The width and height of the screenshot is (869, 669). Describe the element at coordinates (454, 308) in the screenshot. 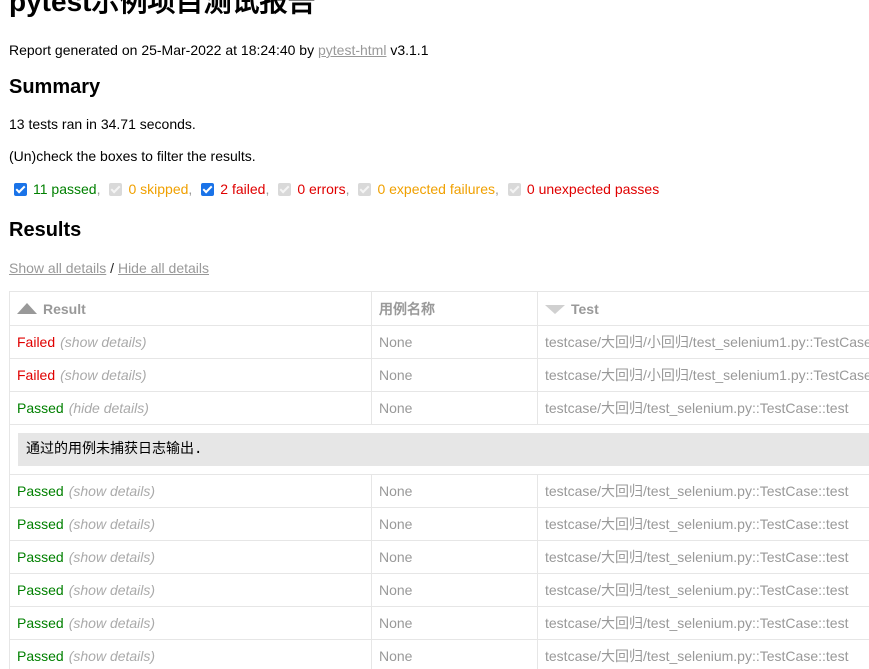

I see `case-name-column-header: 用例名称` at that location.